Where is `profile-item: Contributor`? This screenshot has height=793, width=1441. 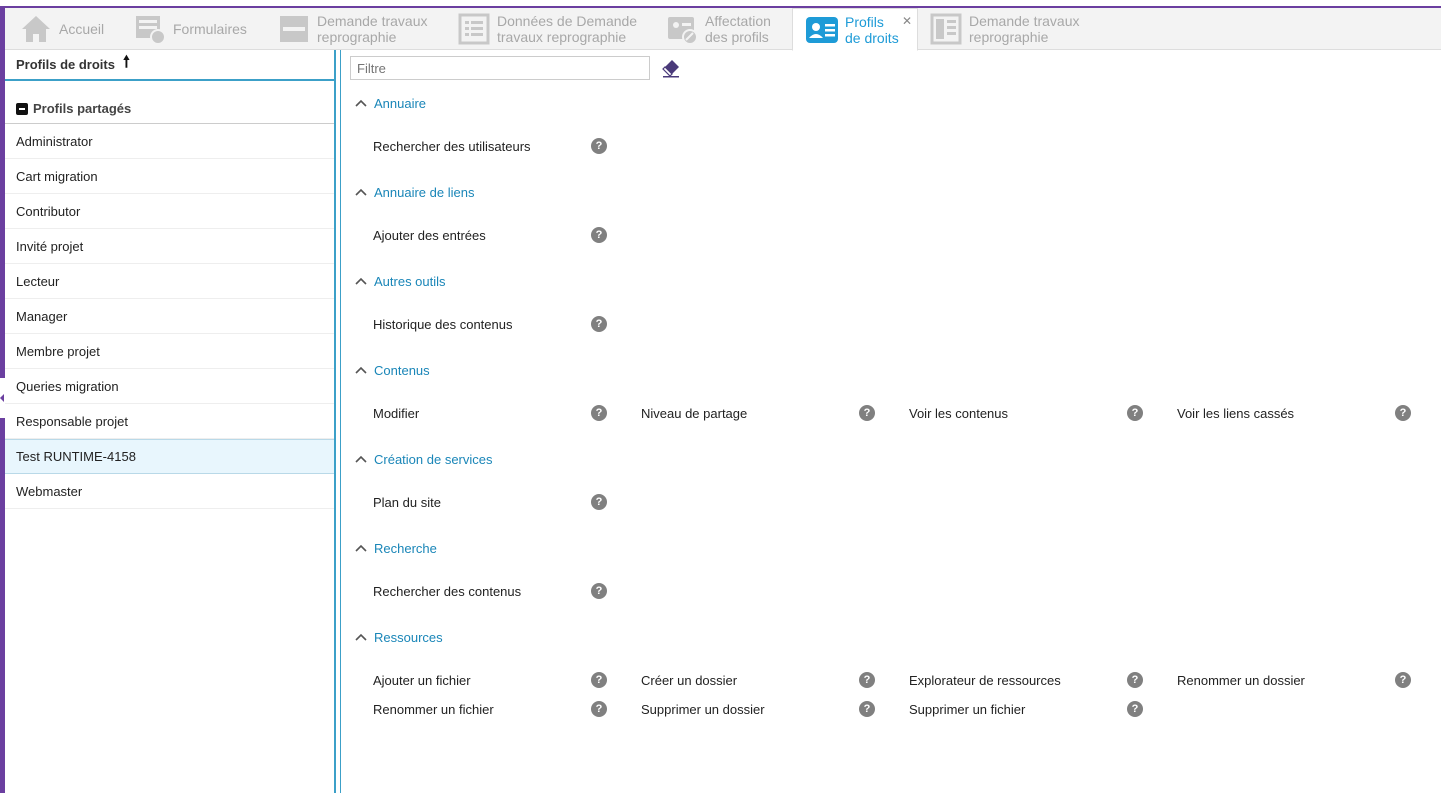
profile-item: Contributor is located at coordinates (169, 211).